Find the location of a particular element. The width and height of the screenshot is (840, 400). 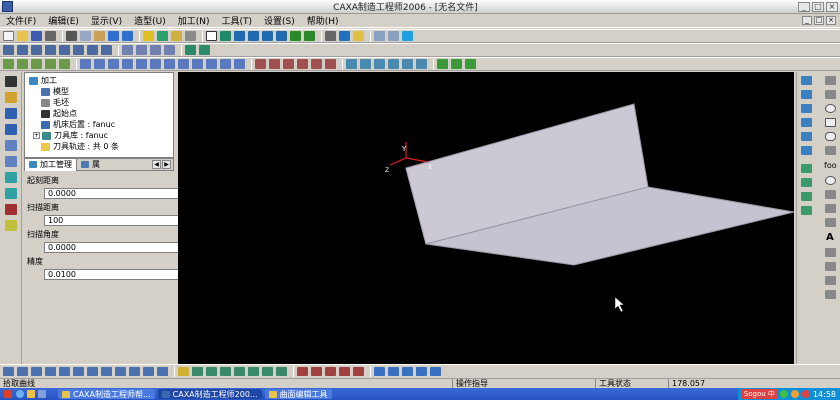

path-d-icon is located at coordinates (344, 371).